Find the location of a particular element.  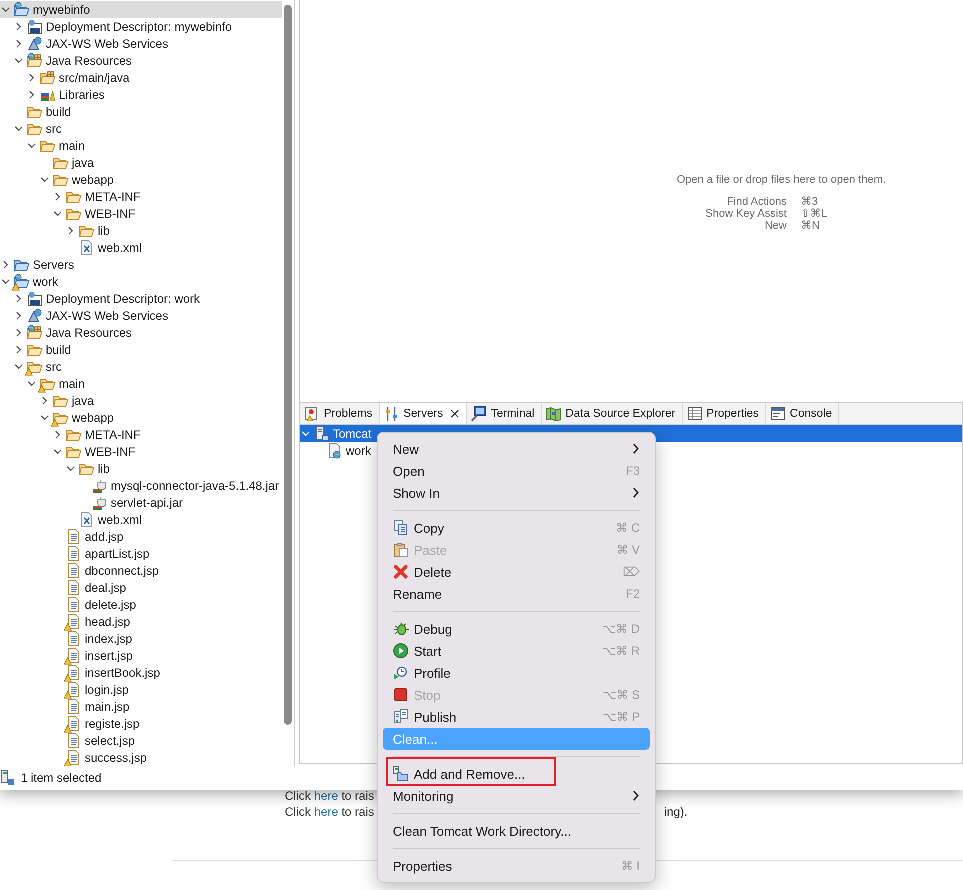

server-item: work is located at coordinates (338, 450).